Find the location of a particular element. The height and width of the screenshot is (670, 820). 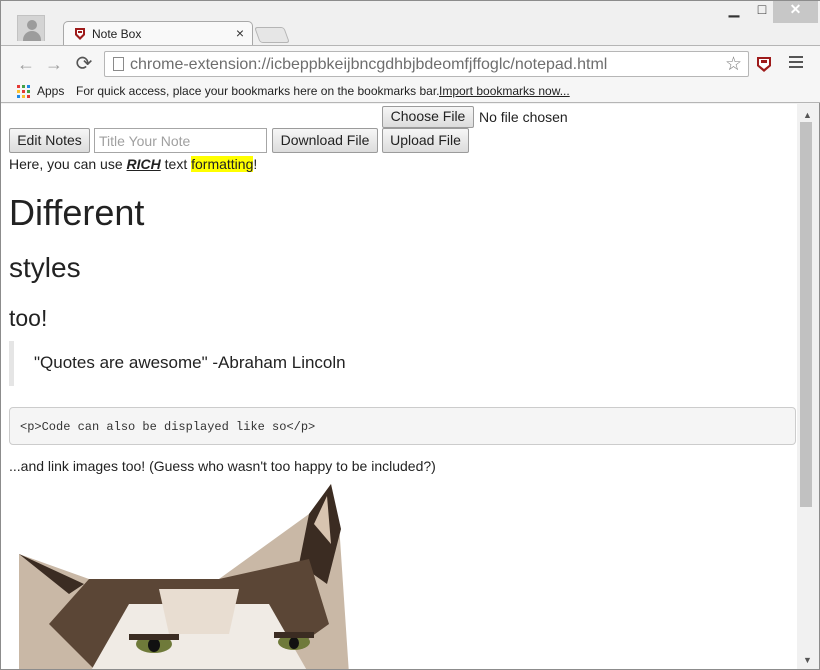

back-button: ← is located at coordinates (26, 64).